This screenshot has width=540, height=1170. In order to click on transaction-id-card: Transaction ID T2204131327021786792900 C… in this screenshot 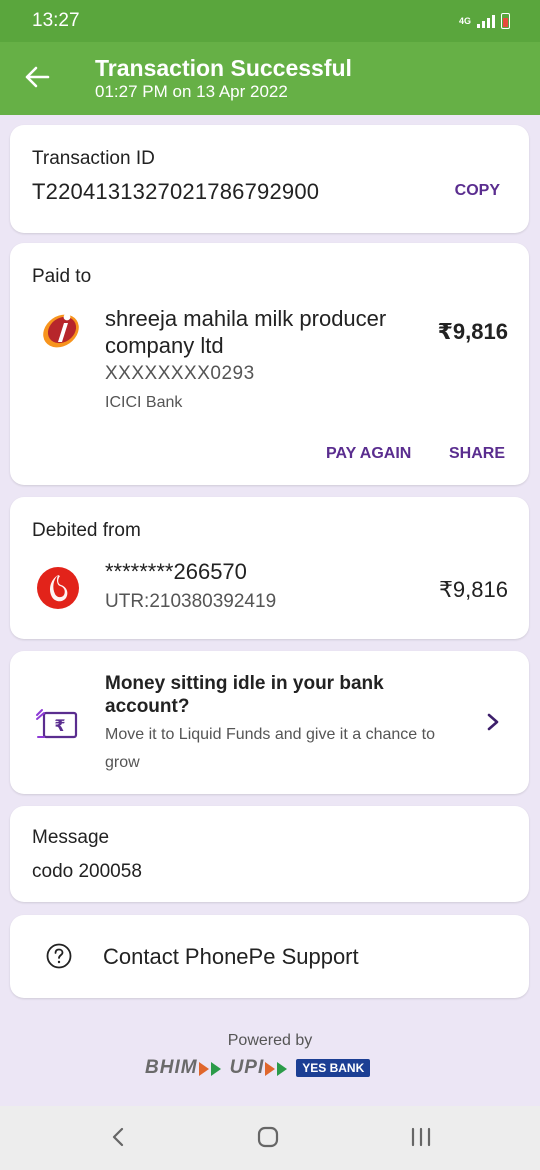, I will do `click(269, 179)`.